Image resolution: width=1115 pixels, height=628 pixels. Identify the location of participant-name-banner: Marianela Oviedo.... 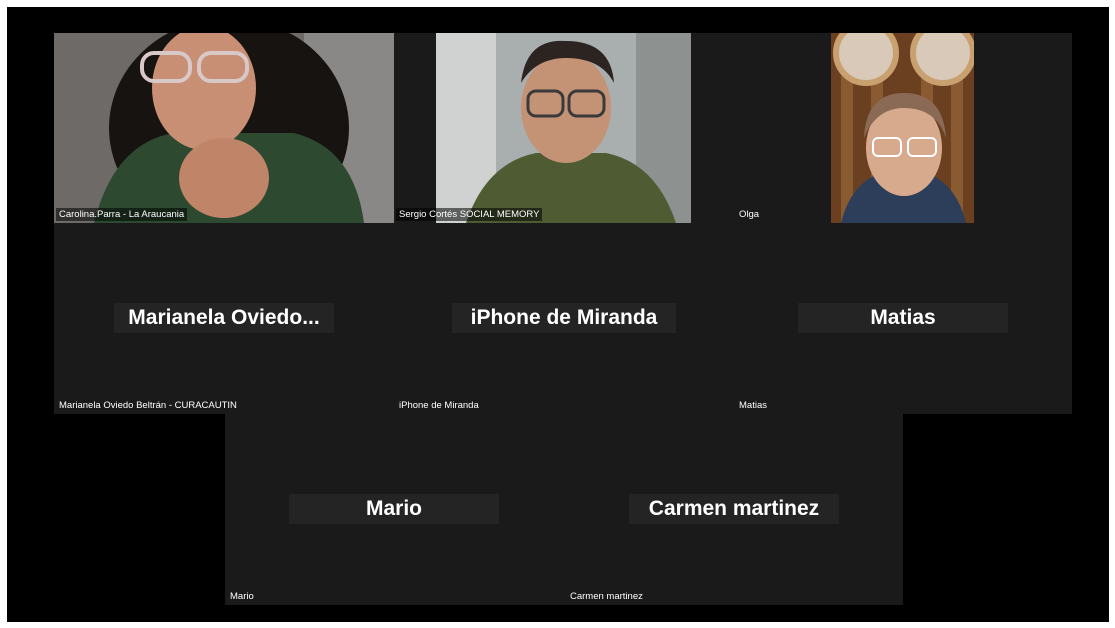
(224, 318).